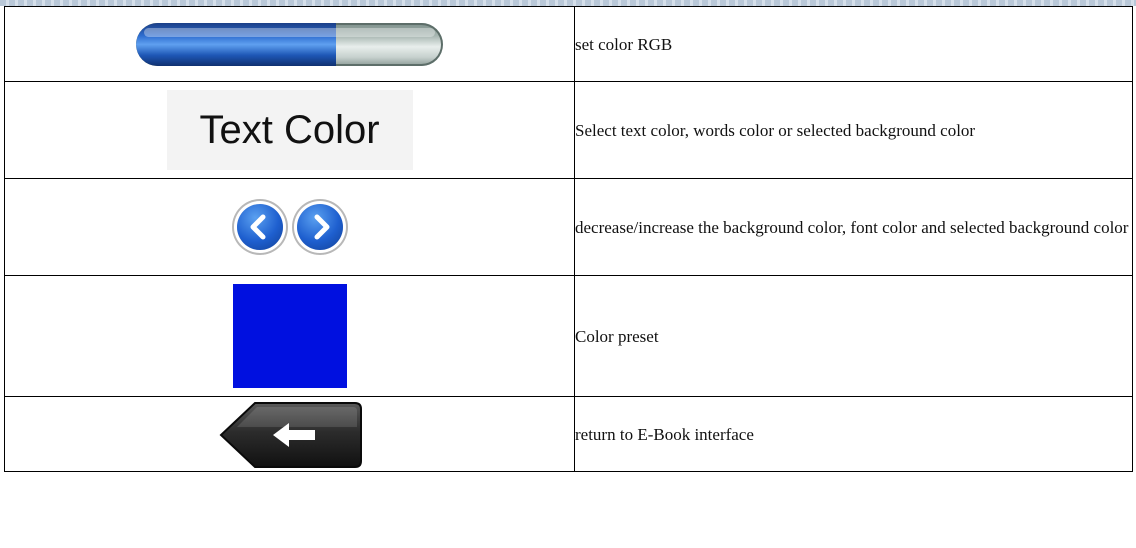  Describe the element at coordinates (853, 44) in the screenshot. I see `description-cell: set color RGB` at that location.